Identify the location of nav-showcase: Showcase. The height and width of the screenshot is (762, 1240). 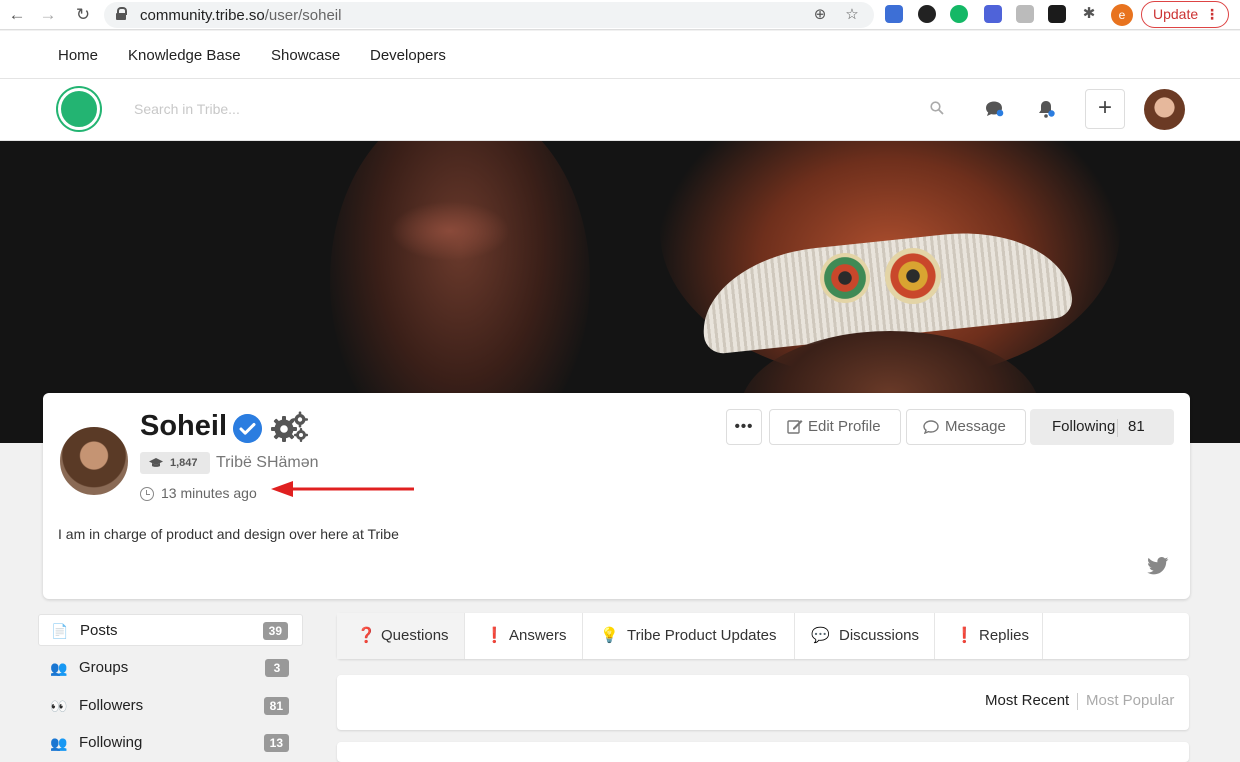
(305, 55).